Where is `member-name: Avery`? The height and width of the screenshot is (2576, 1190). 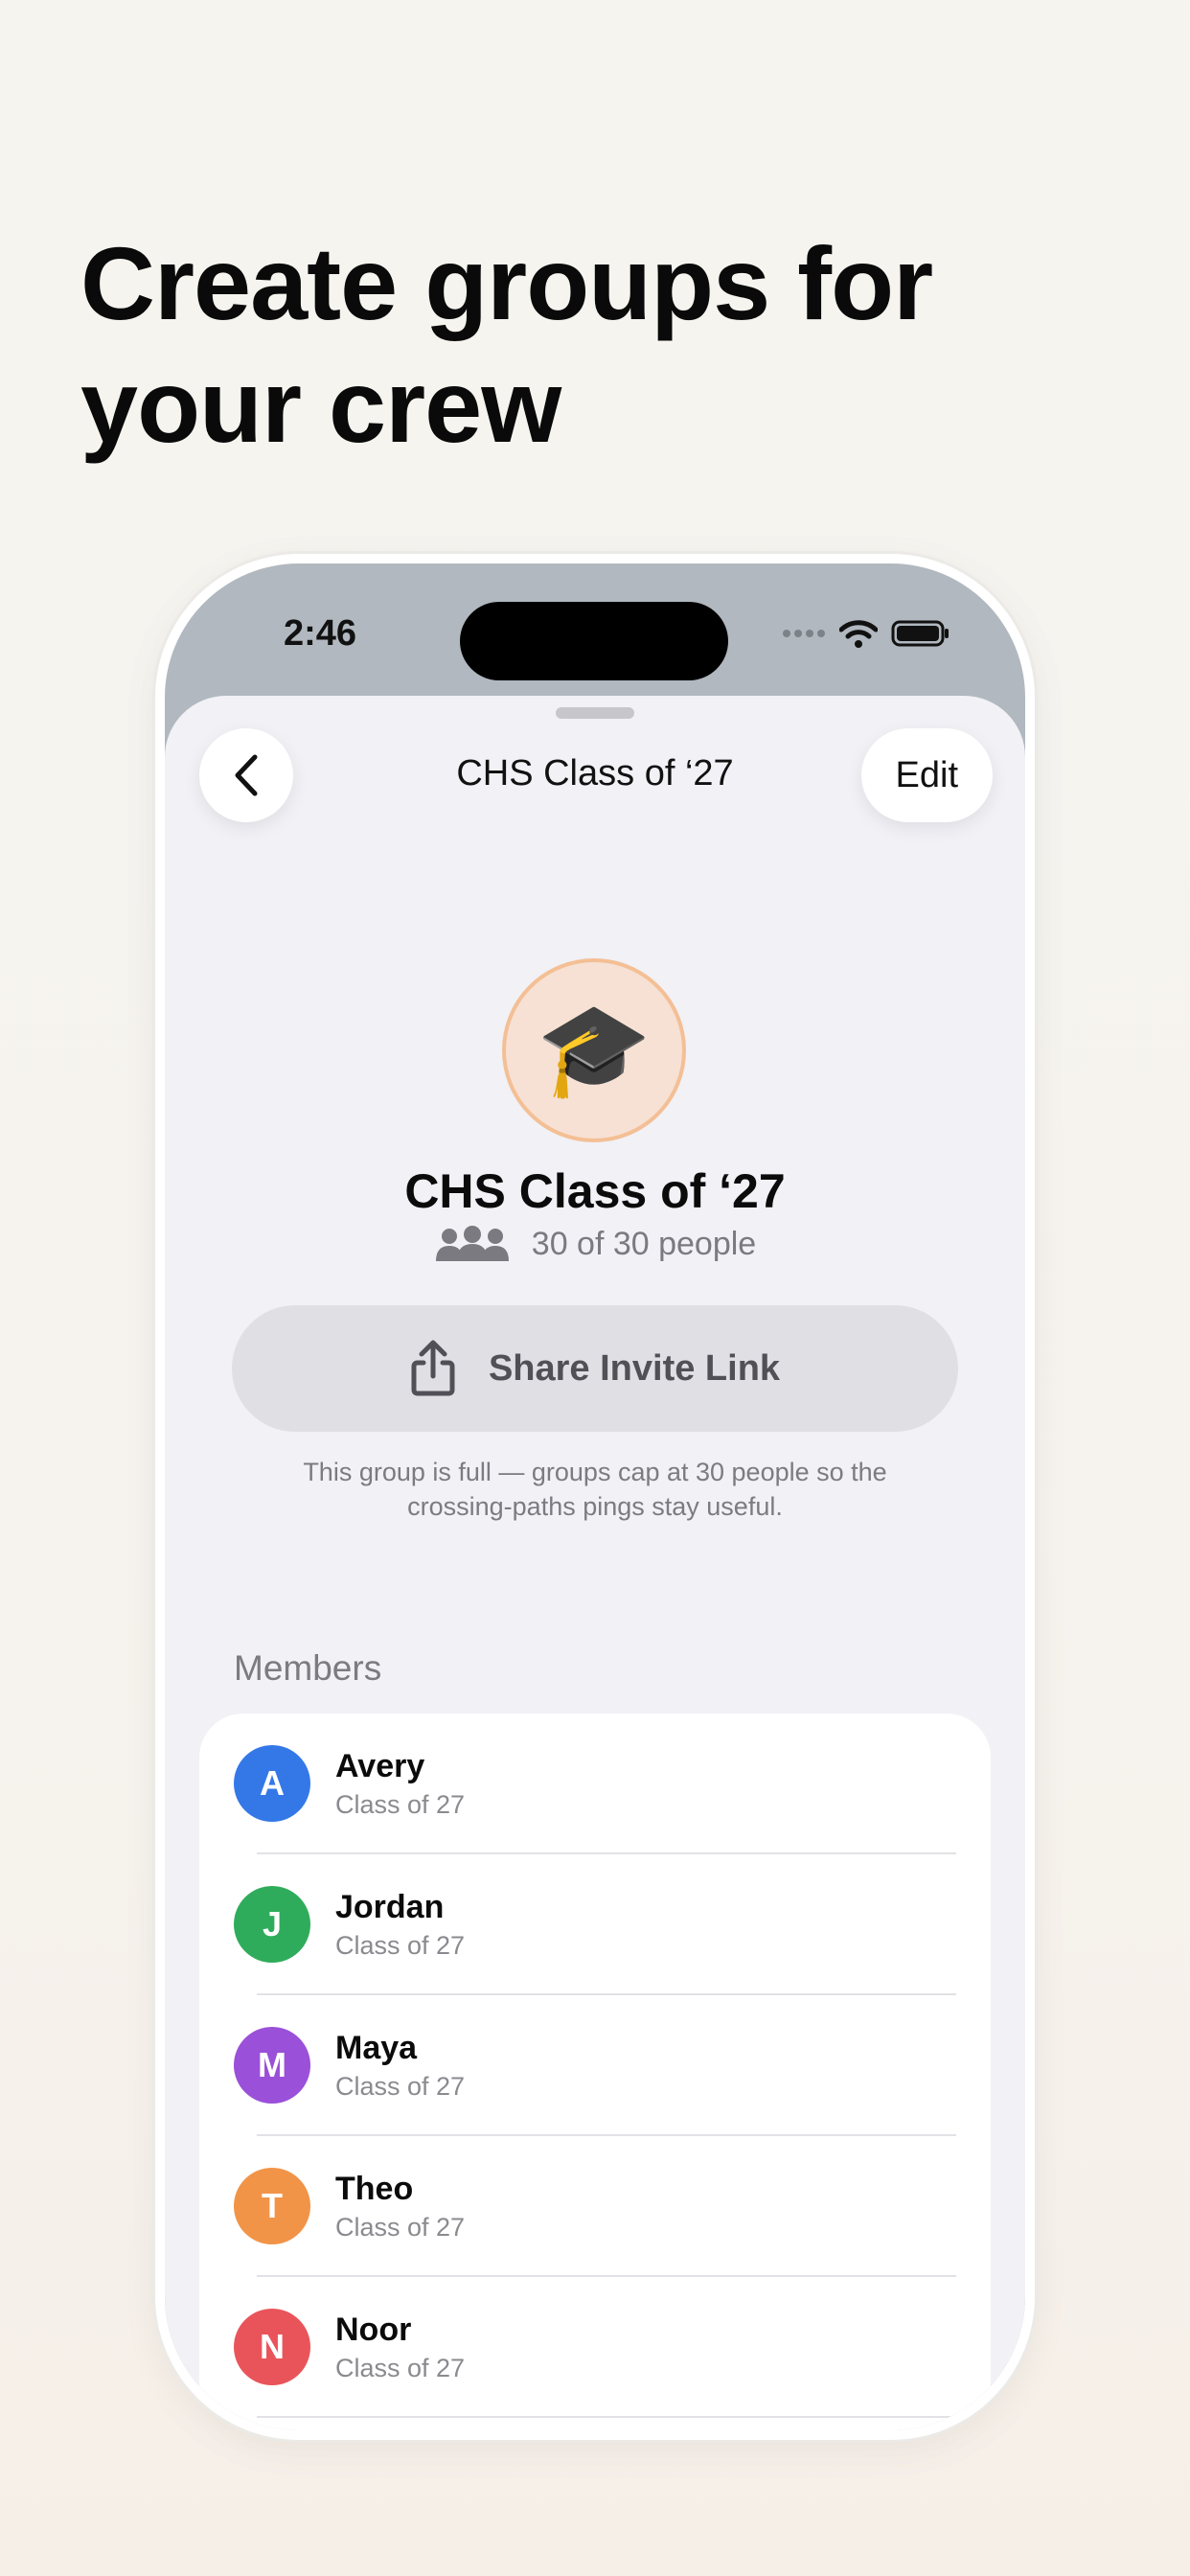 member-name: Avery is located at coordinates (380, 1766).